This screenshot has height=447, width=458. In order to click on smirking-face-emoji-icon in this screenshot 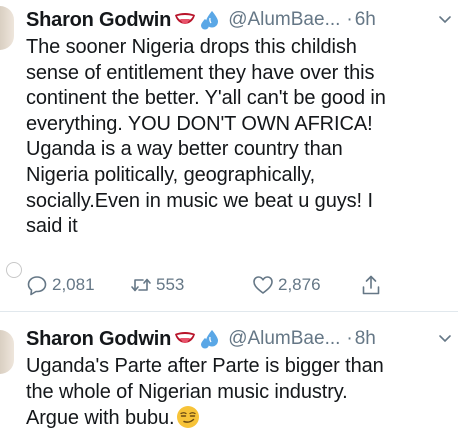, I will do `click(187, 417)`.